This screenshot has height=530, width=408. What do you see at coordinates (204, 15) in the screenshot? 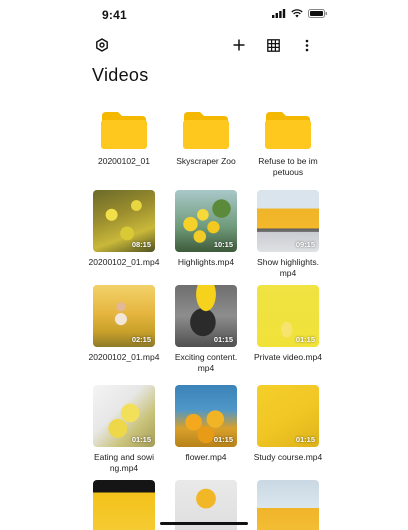
I see `status-bar: 9:41` at bounding box center [204, 15].